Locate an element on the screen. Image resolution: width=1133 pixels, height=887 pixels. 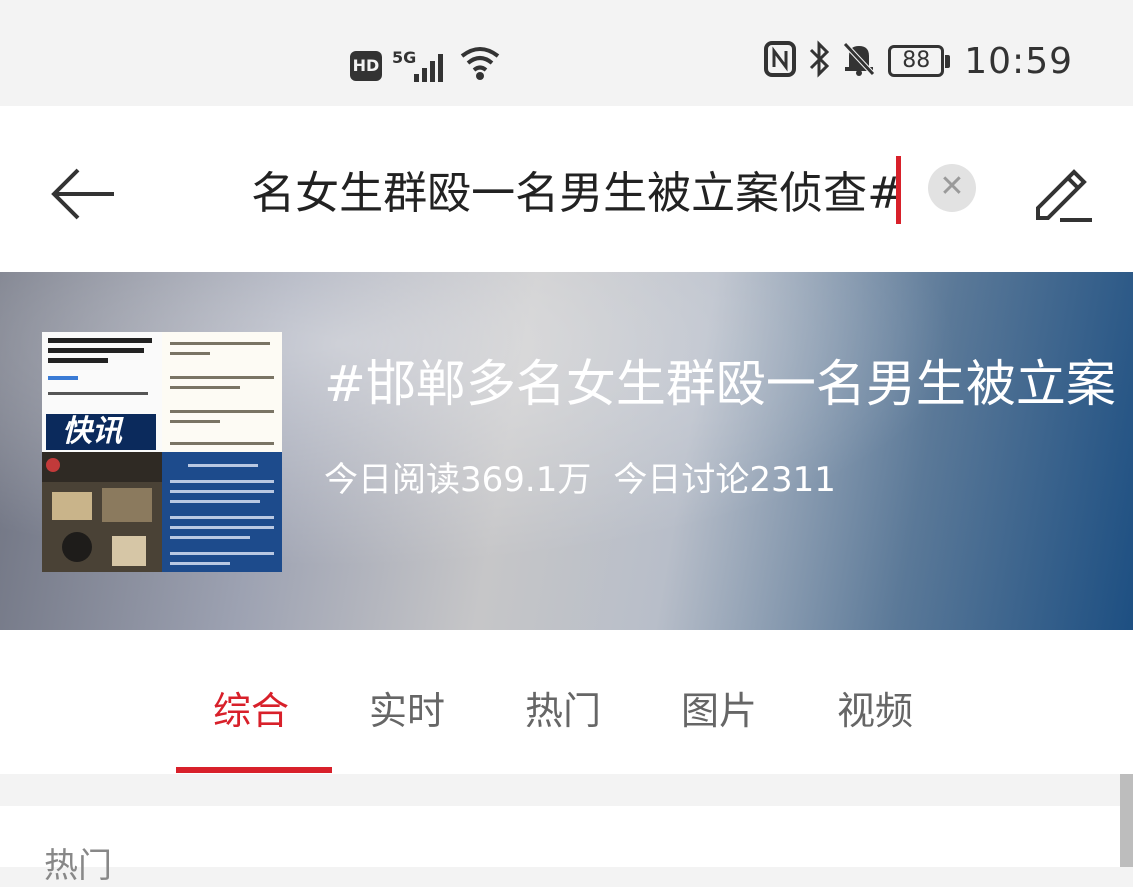
bluetooth-icon is located at coordinates (819, 61).